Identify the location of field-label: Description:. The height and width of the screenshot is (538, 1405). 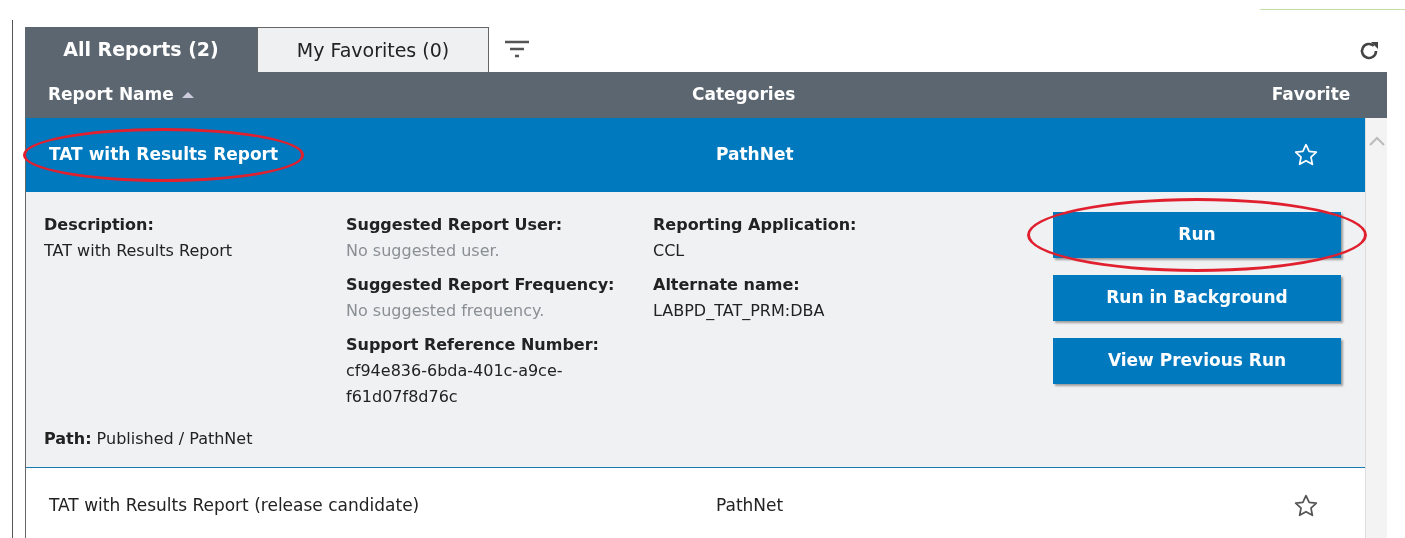
(99, 225).